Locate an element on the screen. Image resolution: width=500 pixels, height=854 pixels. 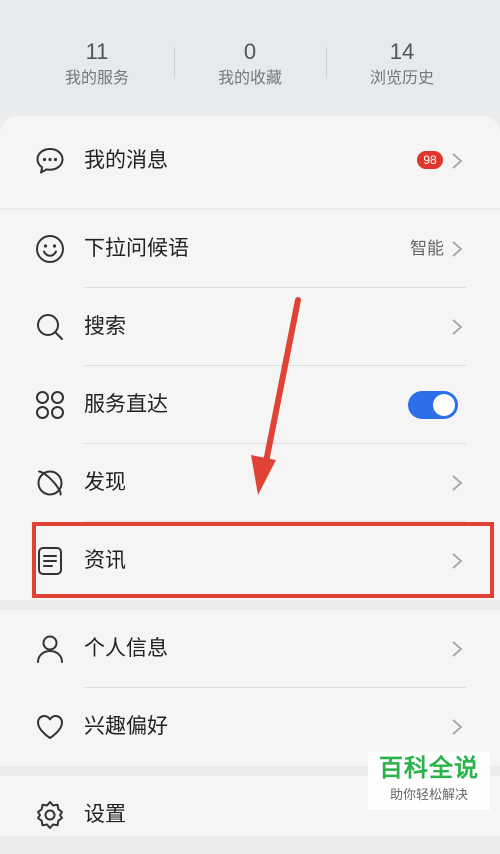
services-toggle is located at coordinates (433, 405).